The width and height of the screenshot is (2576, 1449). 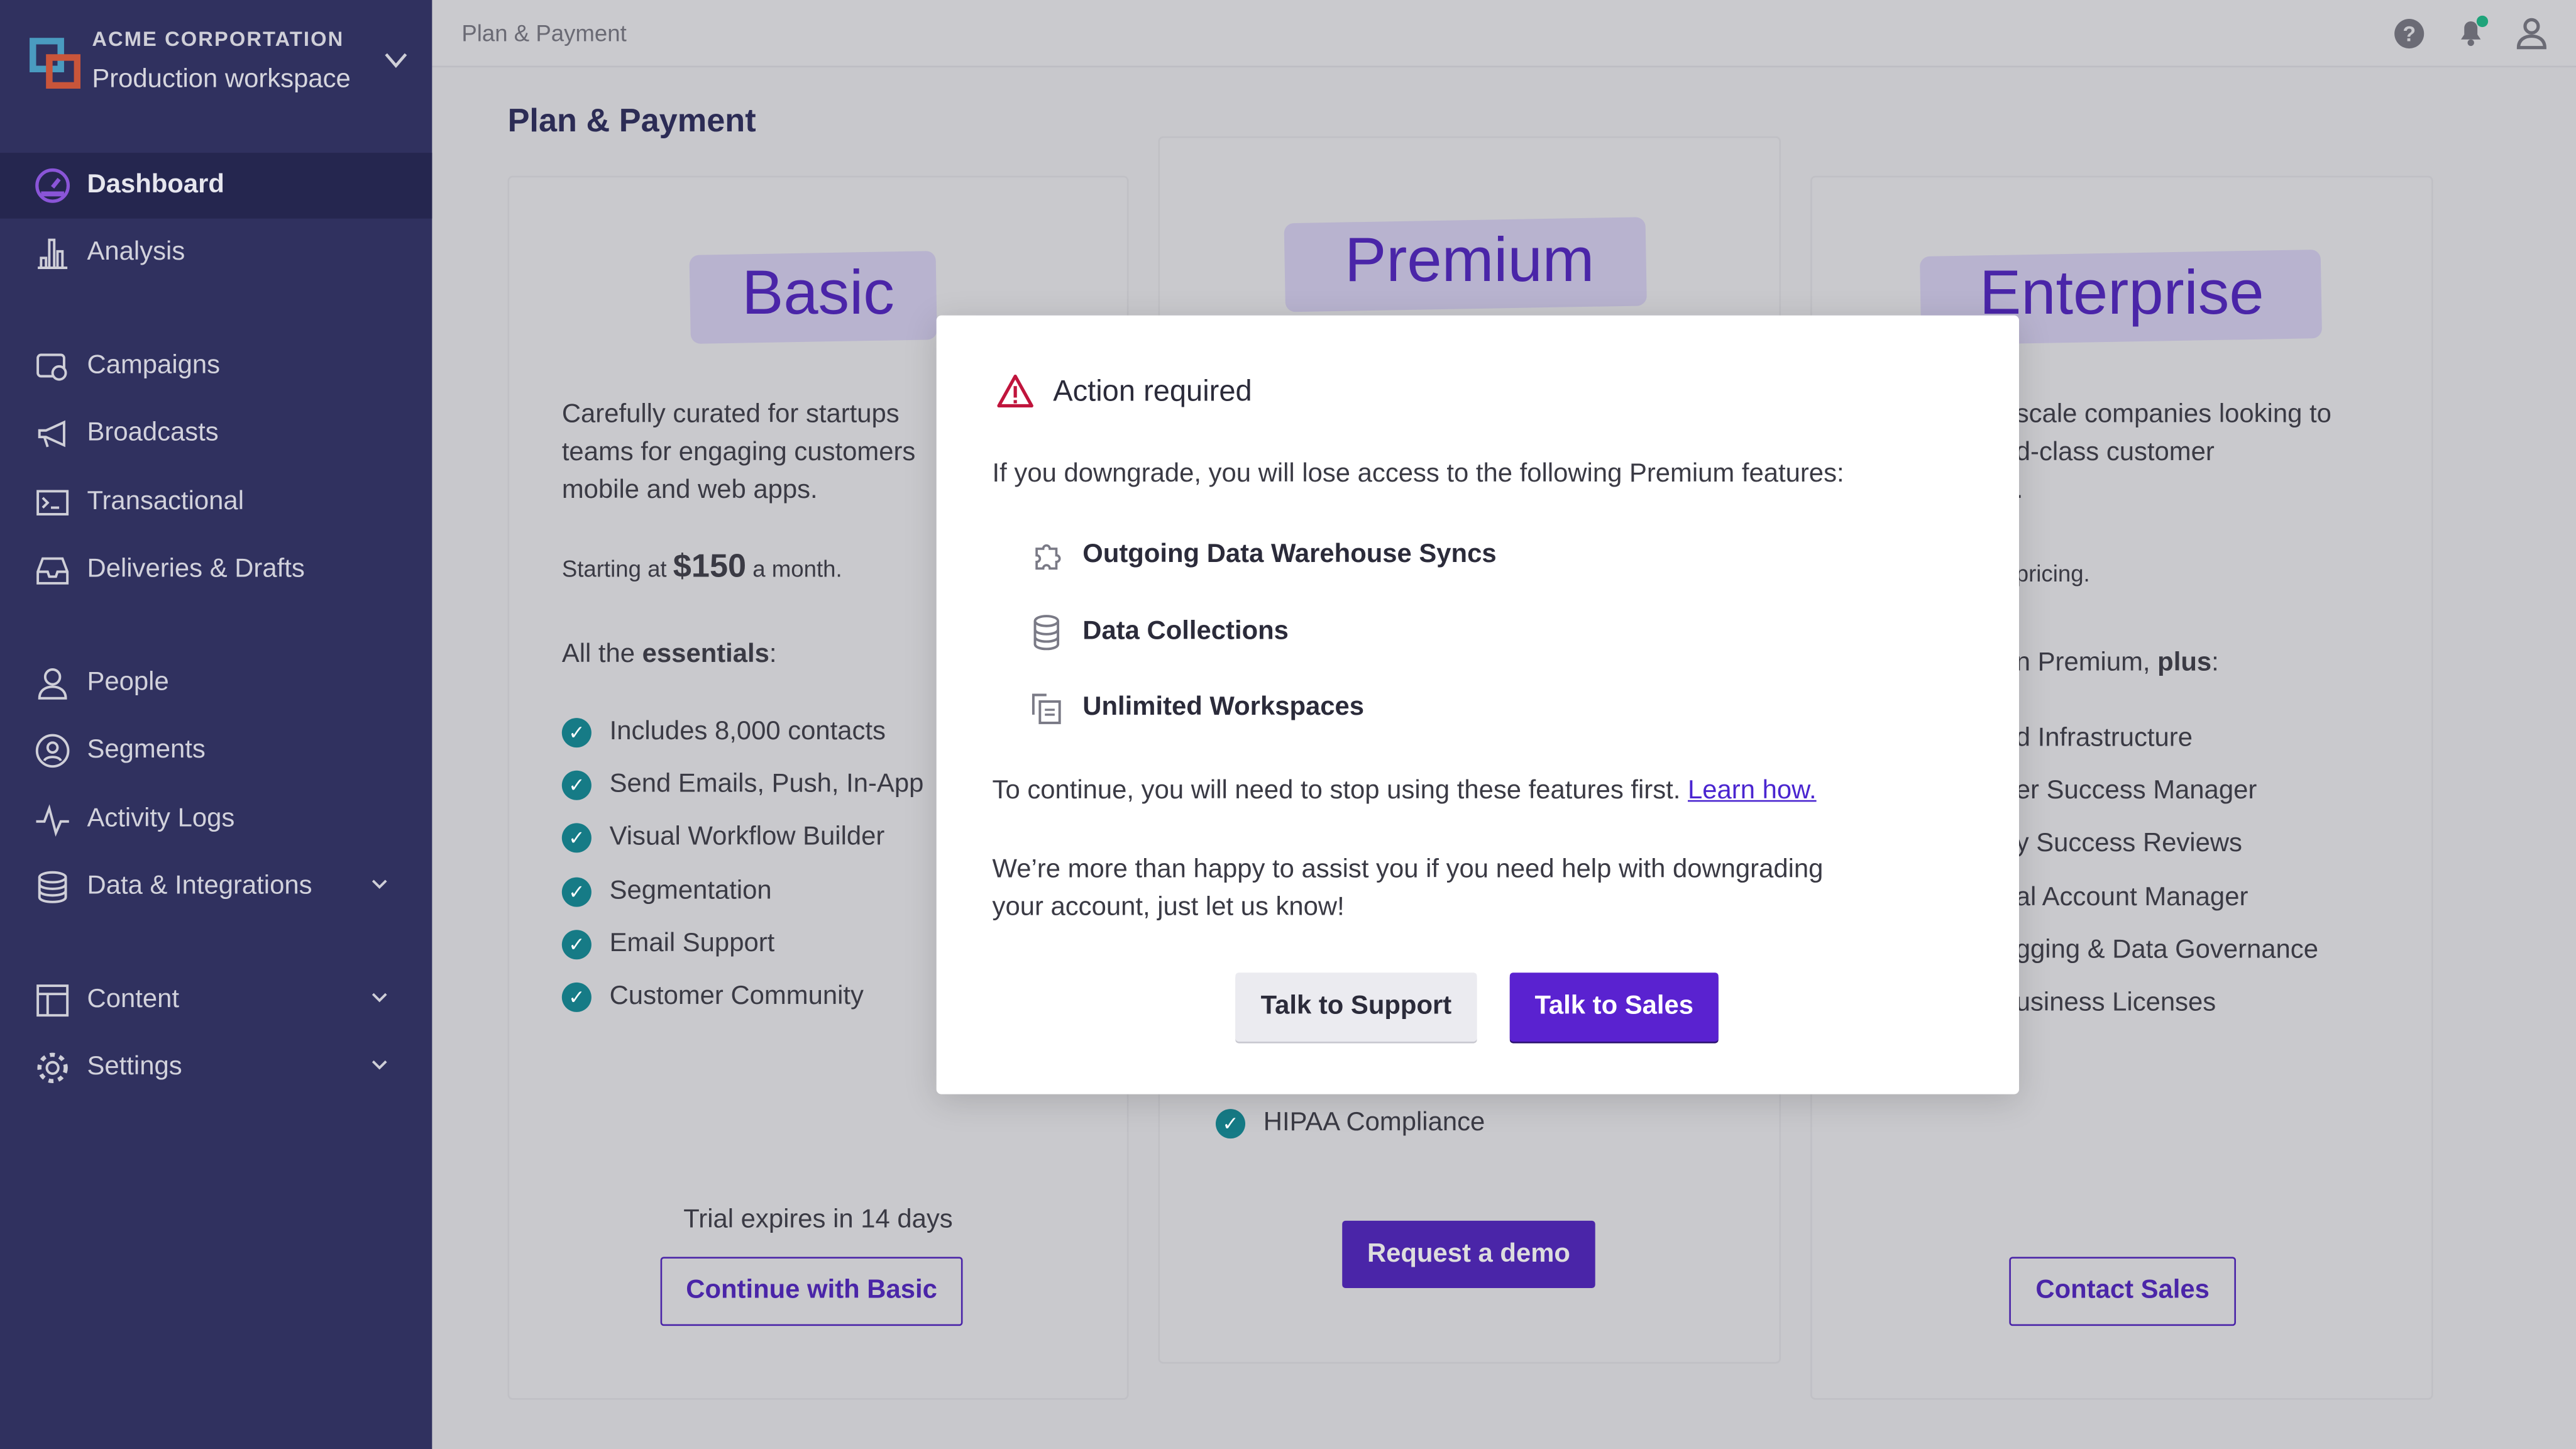 What do you see at coordinates (2104, 738) in the screenshot?
I see `feature-item: d Infrastructure` at bounding box center [2104, 738].